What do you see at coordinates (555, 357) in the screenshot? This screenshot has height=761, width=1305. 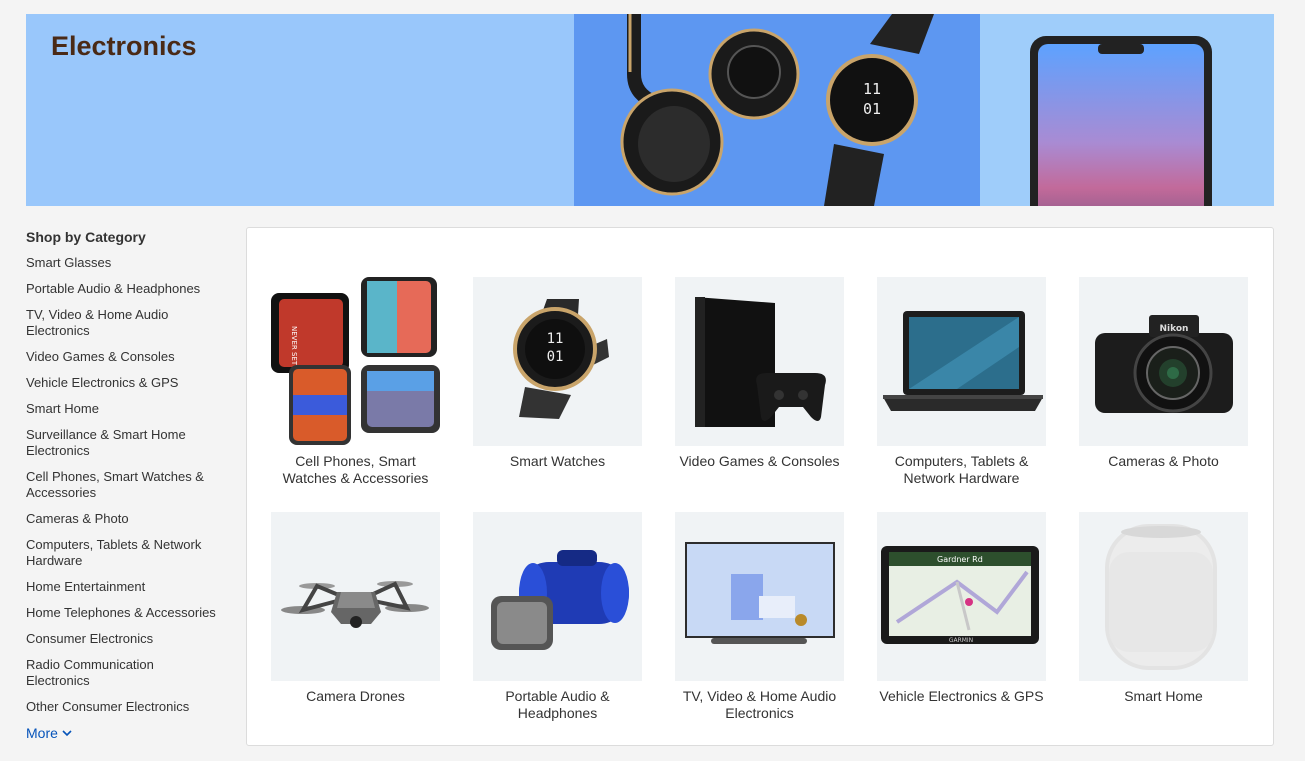 I see `watch-minute-text: 01` at bounding box center [555, 357].